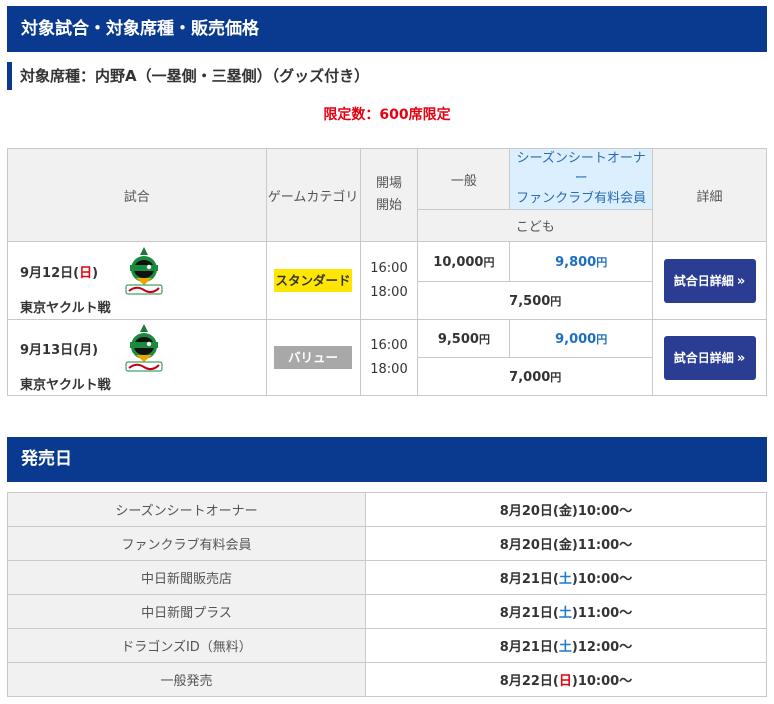  Describe the element at coordinates (530, 377) in the screenshot. I see `price-child-value: 7,000` at that location.